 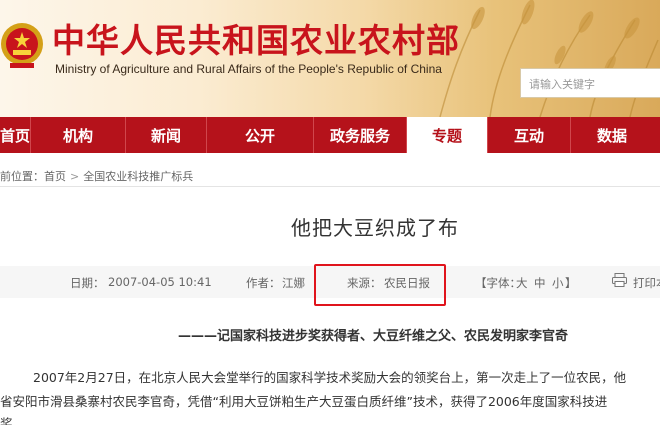 I want to click on article-title: 他把大豆织成了布, so click(x=375, y=228).